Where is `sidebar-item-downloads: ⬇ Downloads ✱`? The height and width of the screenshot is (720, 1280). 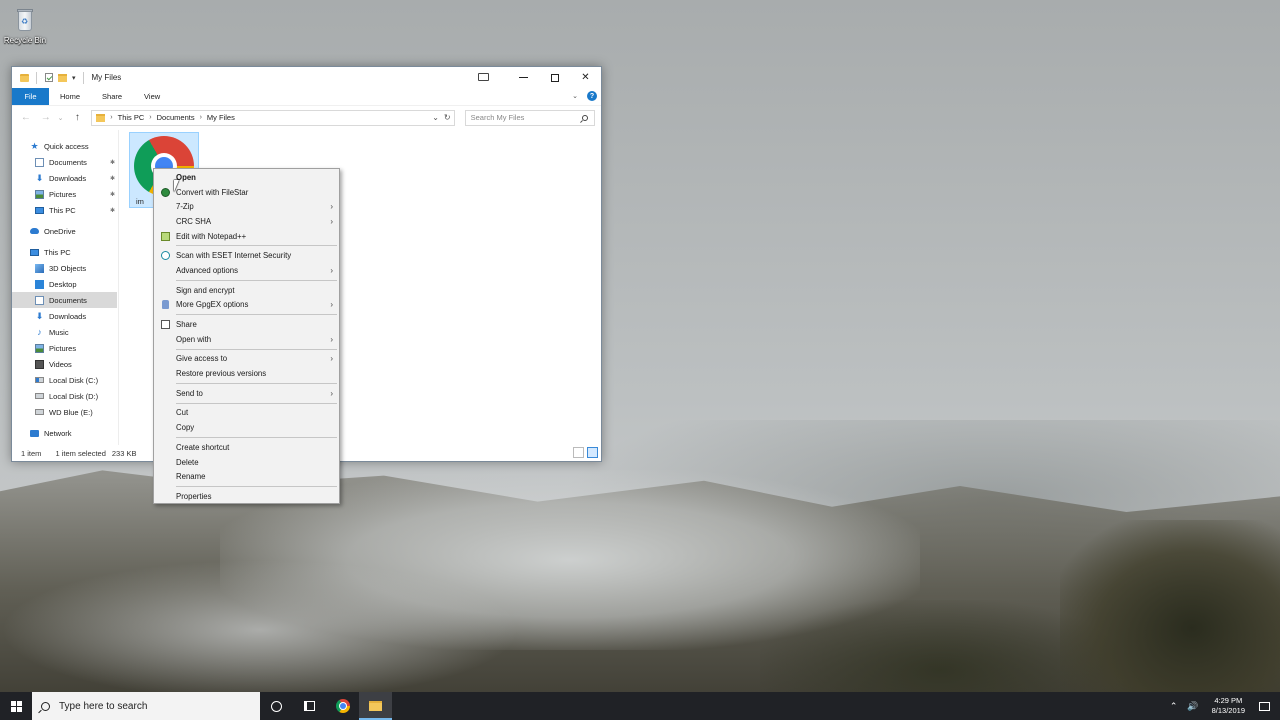
sidebar-item-downloads: ⬇ Downloads ✱ is located at coordinates (64, 178).